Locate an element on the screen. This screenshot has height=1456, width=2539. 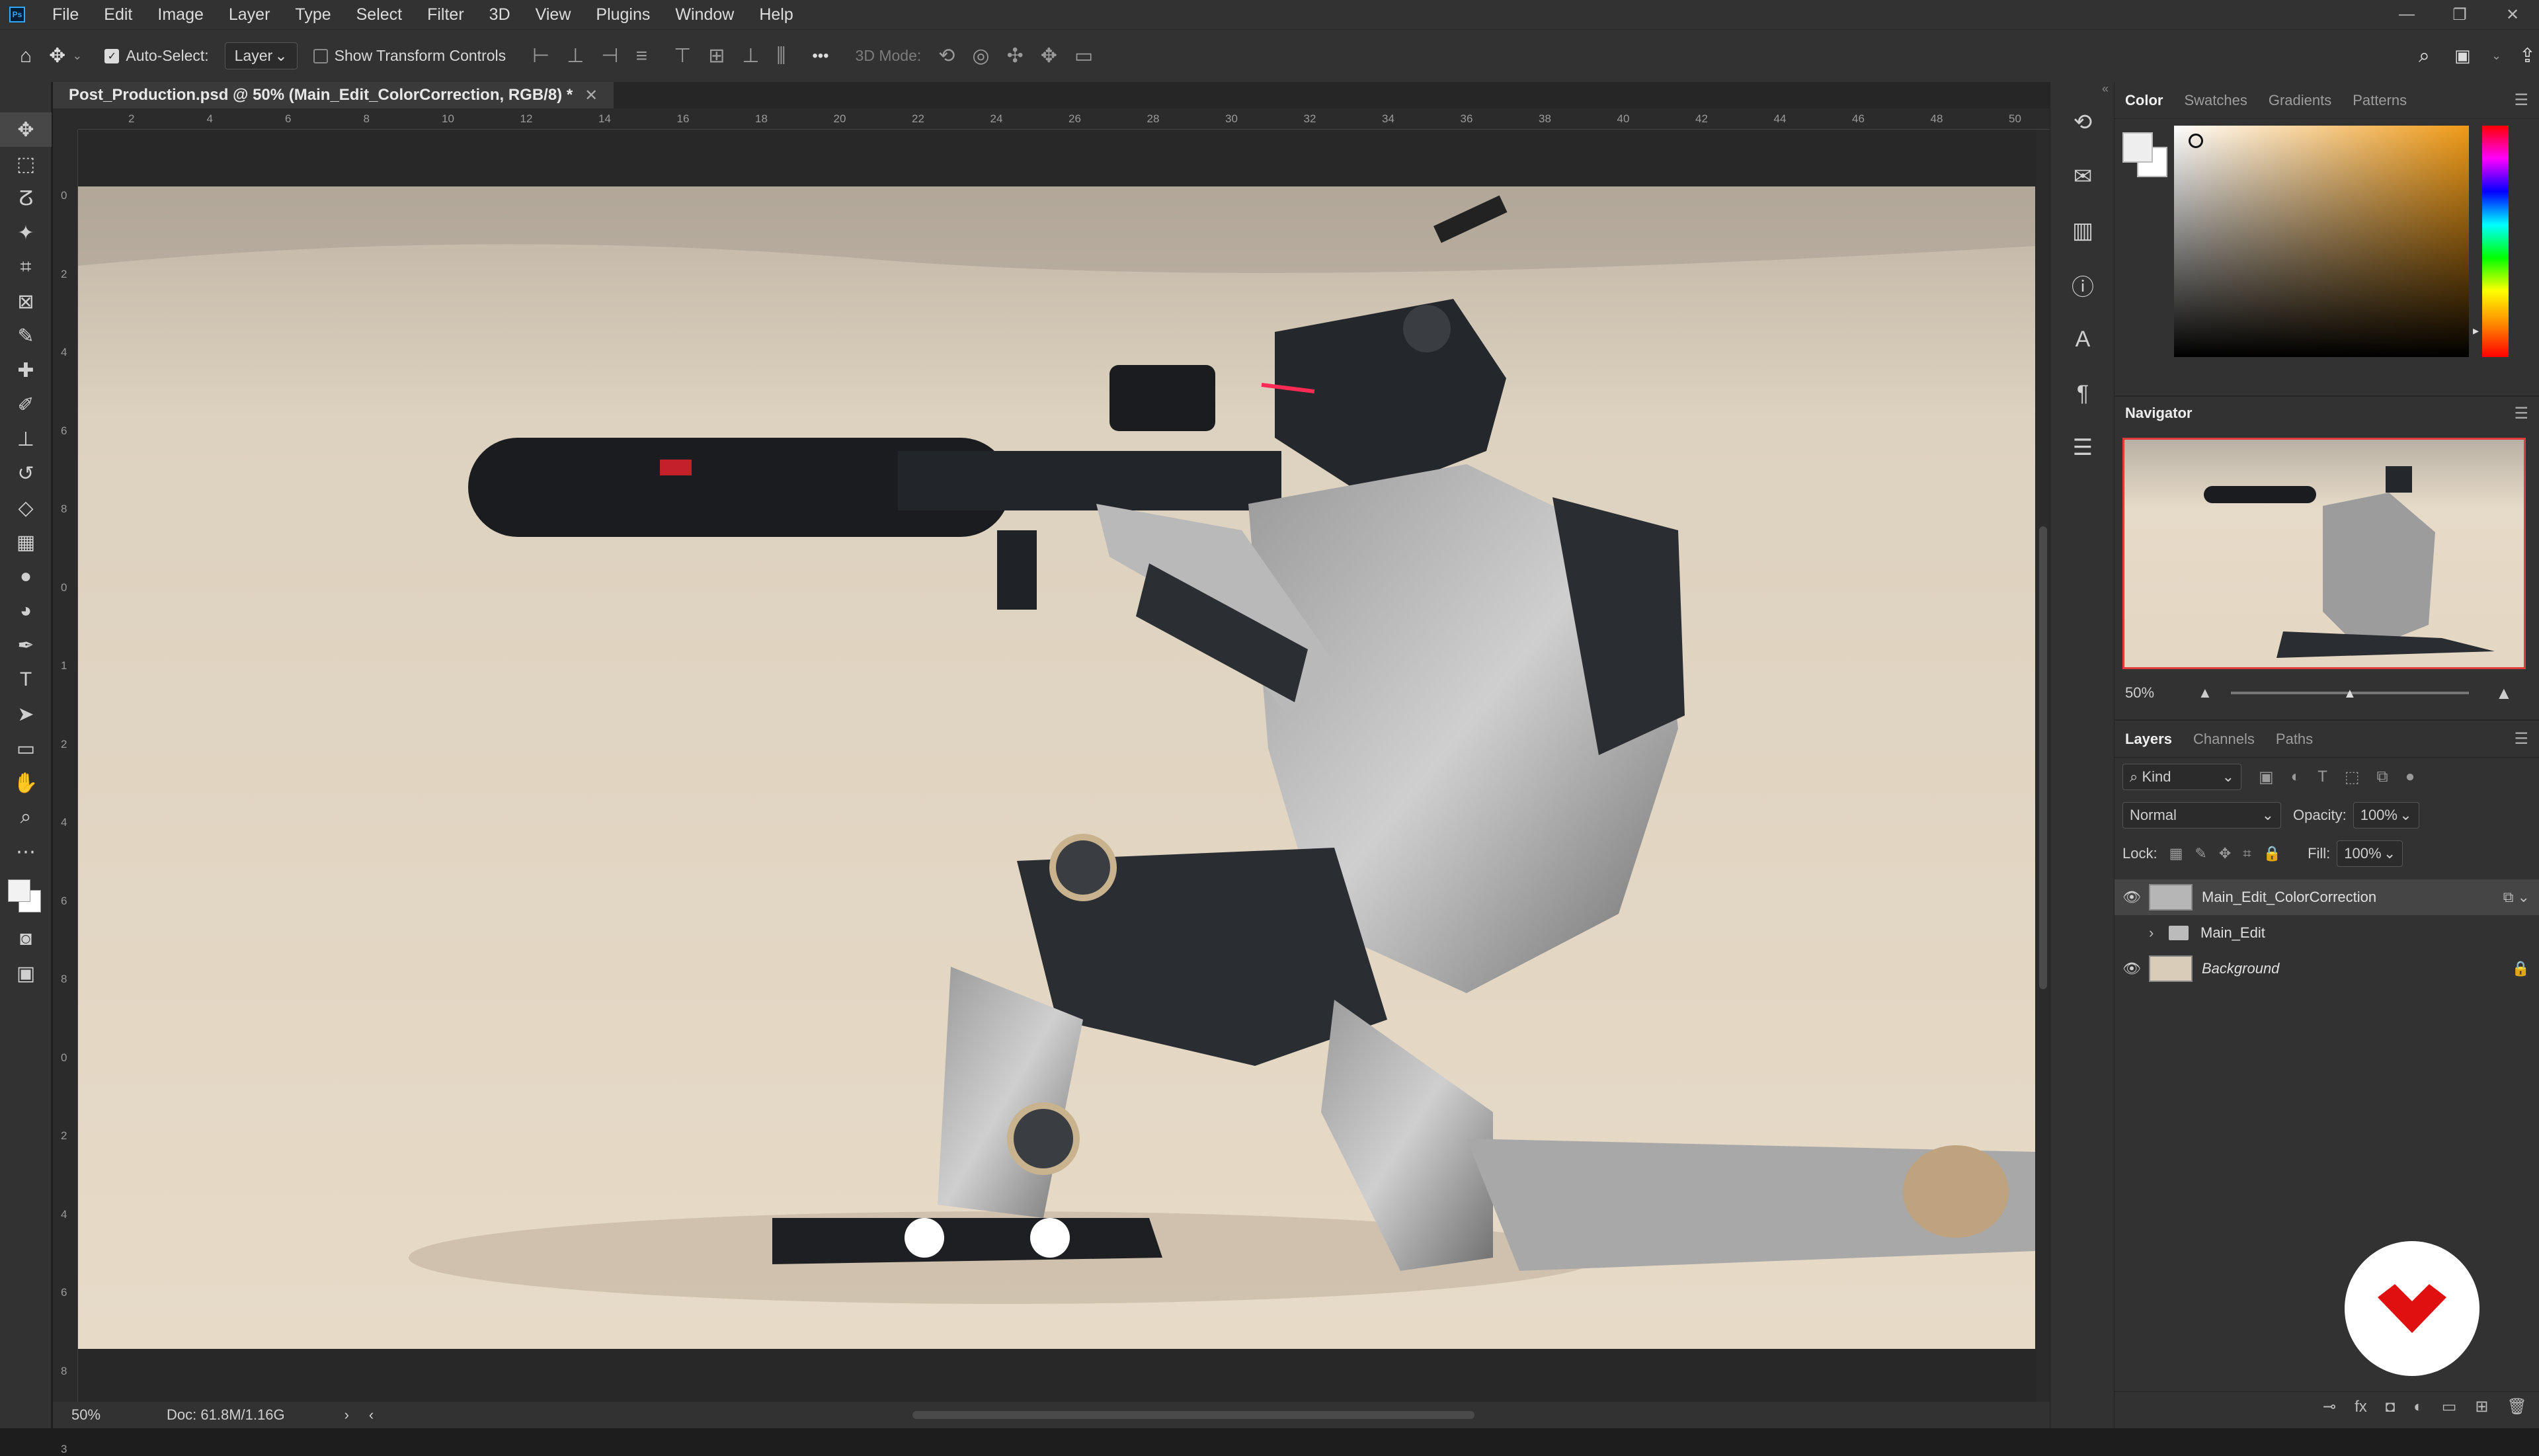
fill-field: 100% ⌄ is located at coordinates (2370, 853).